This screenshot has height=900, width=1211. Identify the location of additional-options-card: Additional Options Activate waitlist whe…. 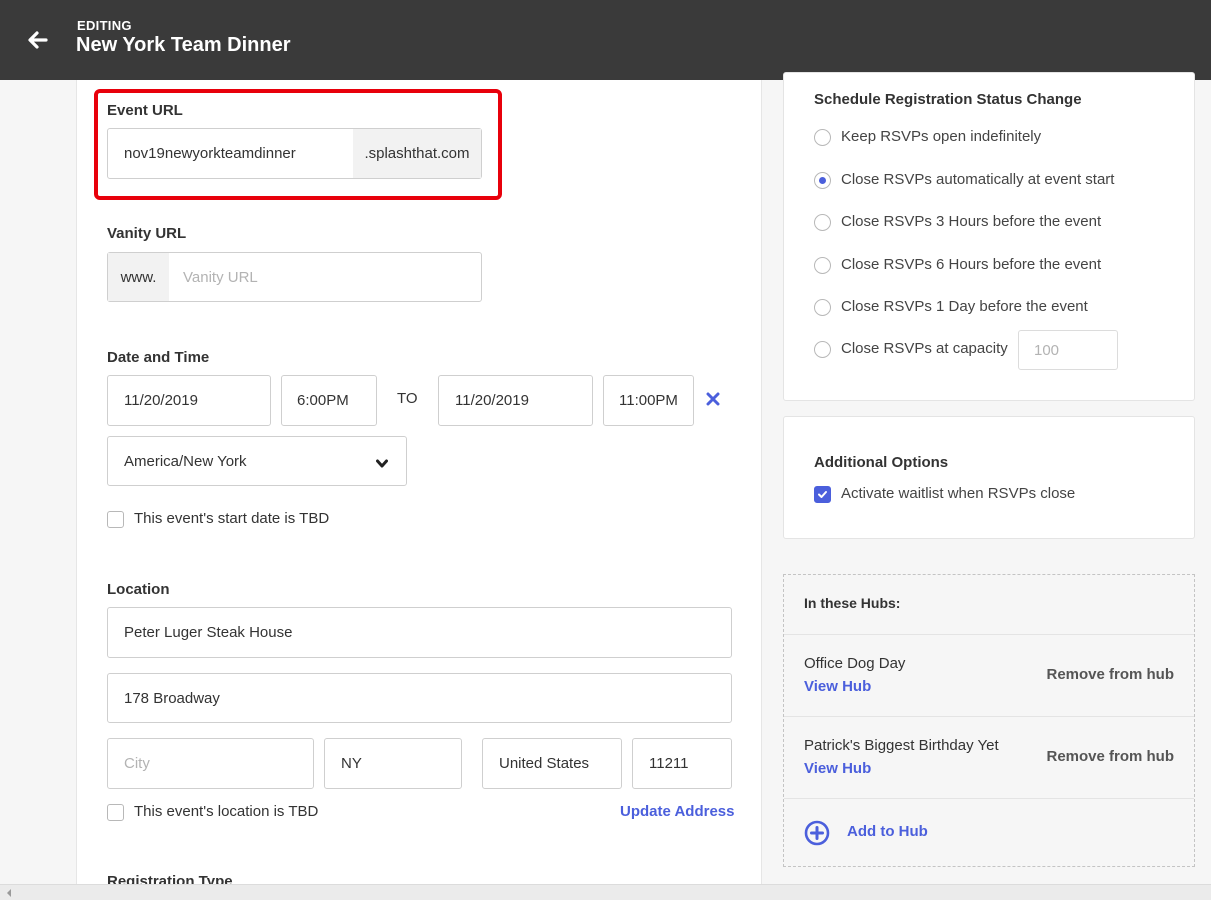
(989, 477).